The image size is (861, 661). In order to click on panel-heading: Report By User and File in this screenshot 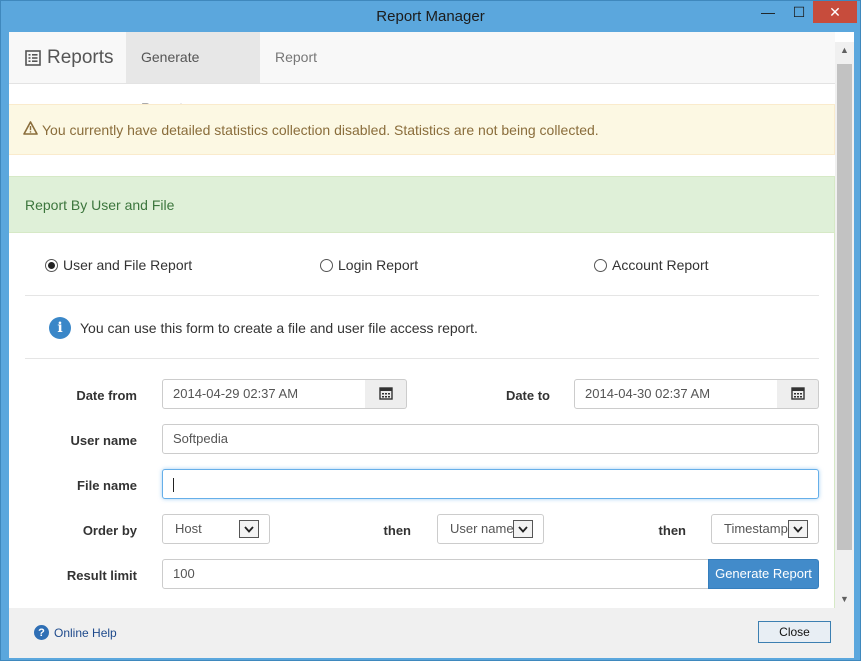, I will do `click(421, 205)`.